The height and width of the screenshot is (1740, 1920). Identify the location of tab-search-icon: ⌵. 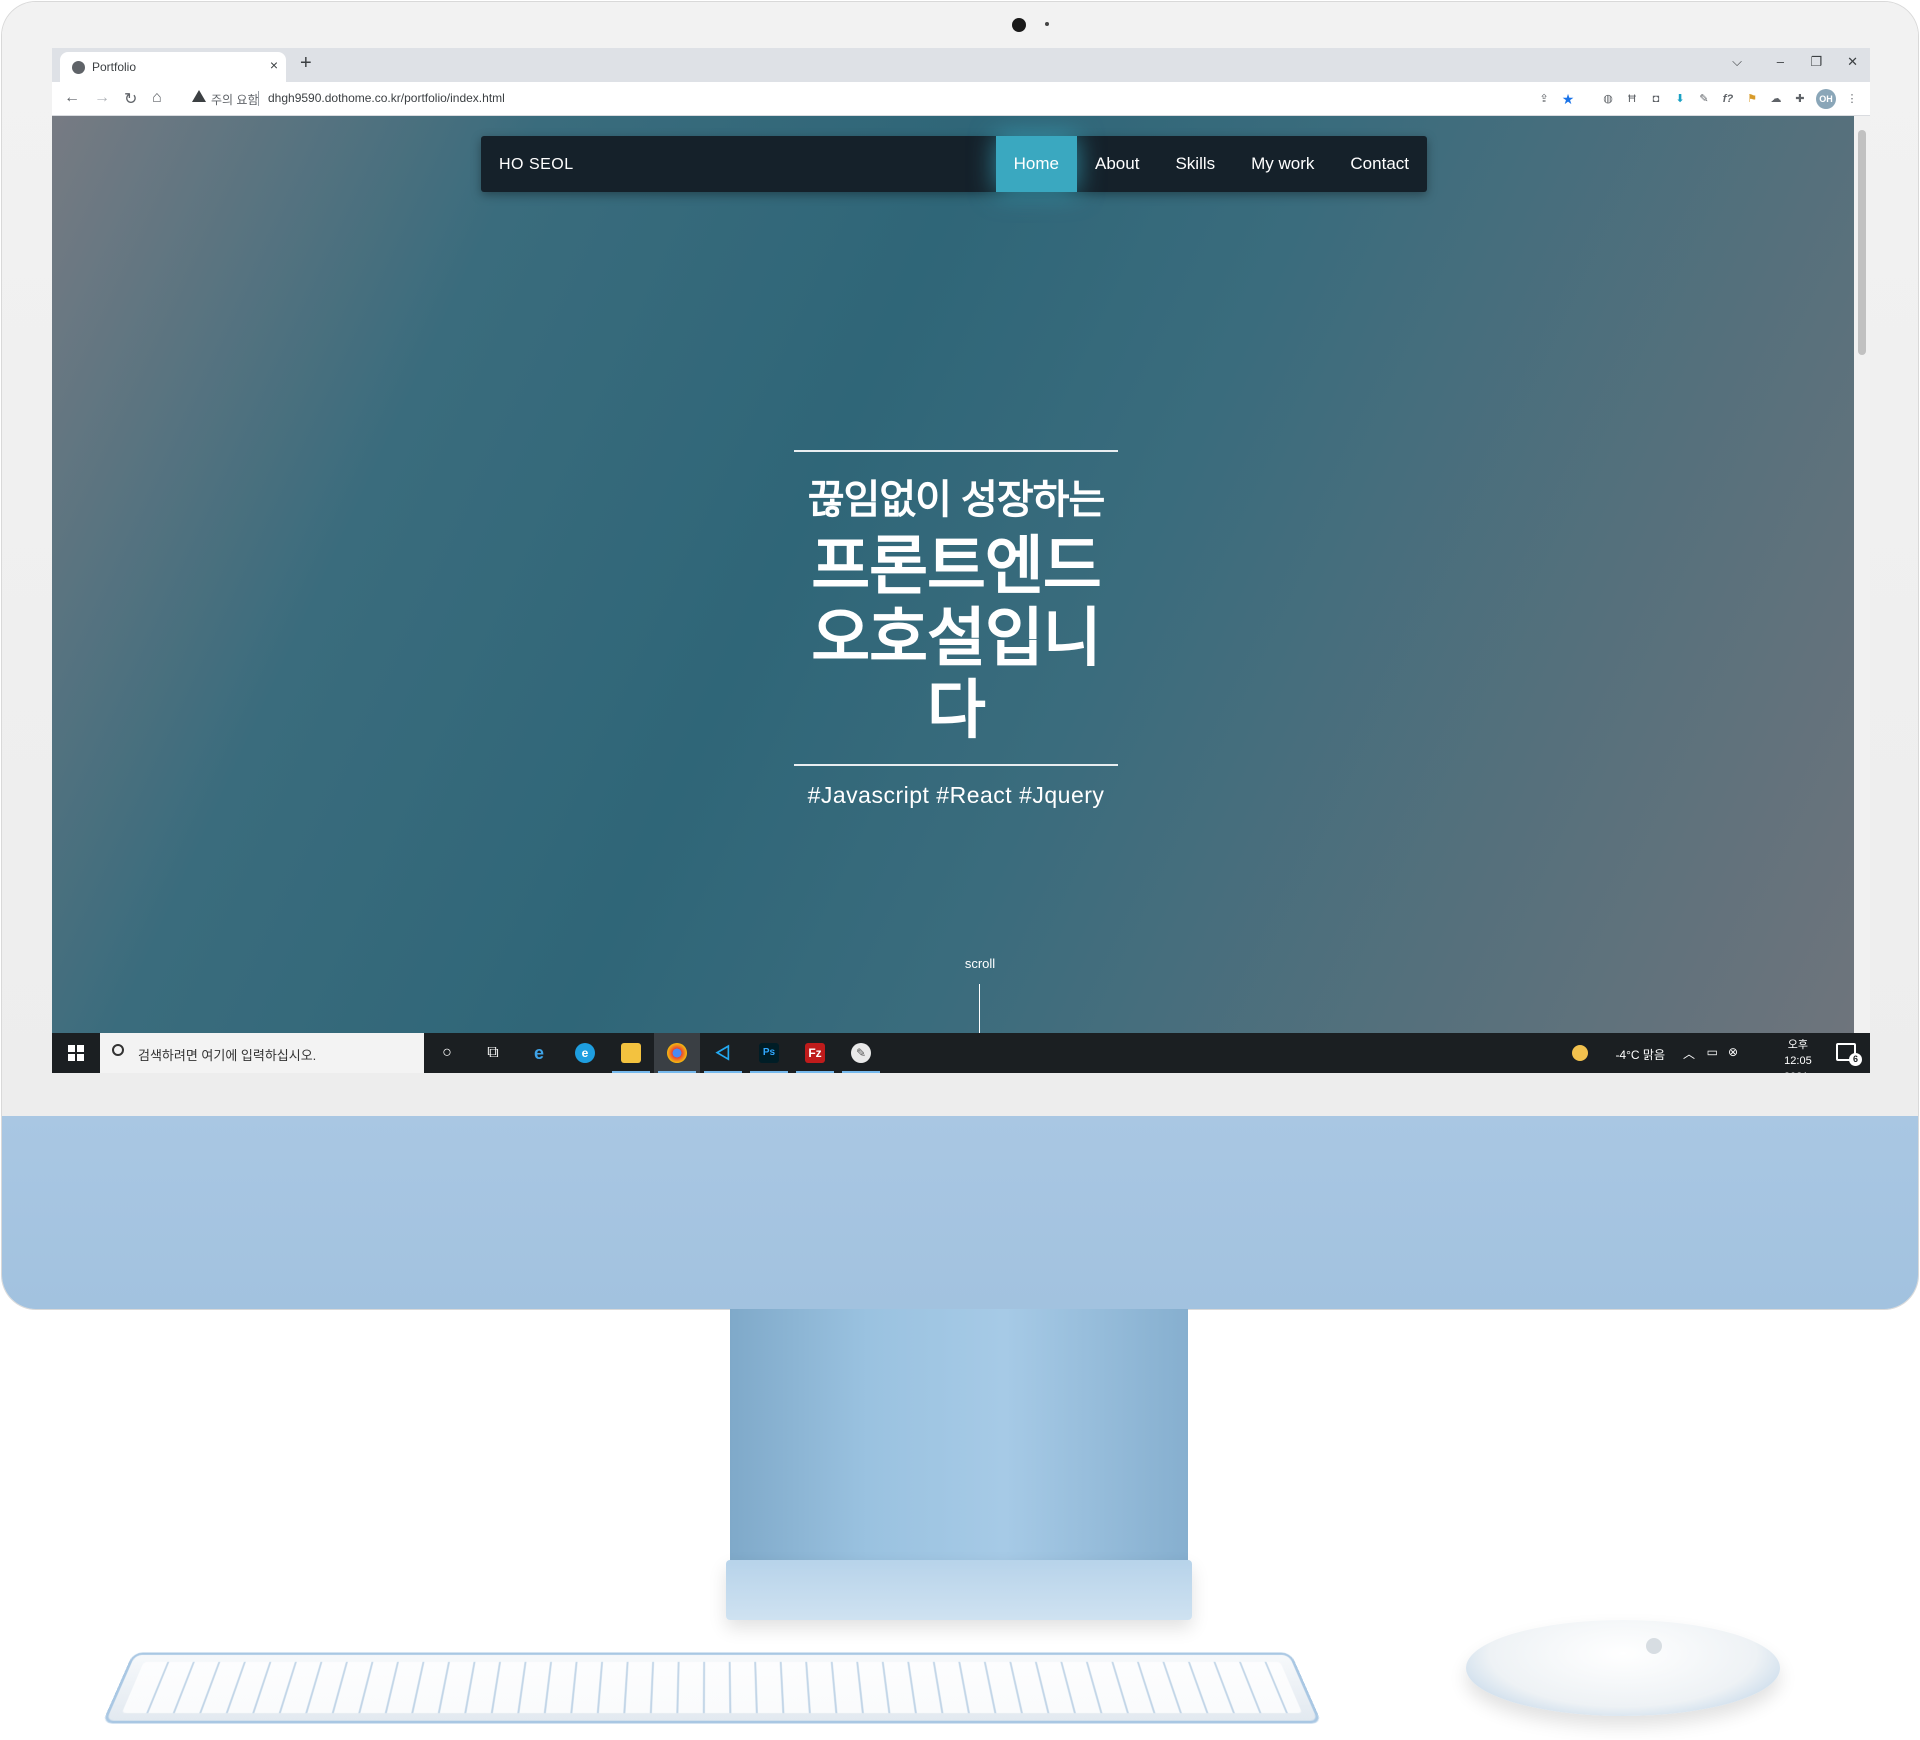
(1737, 62).